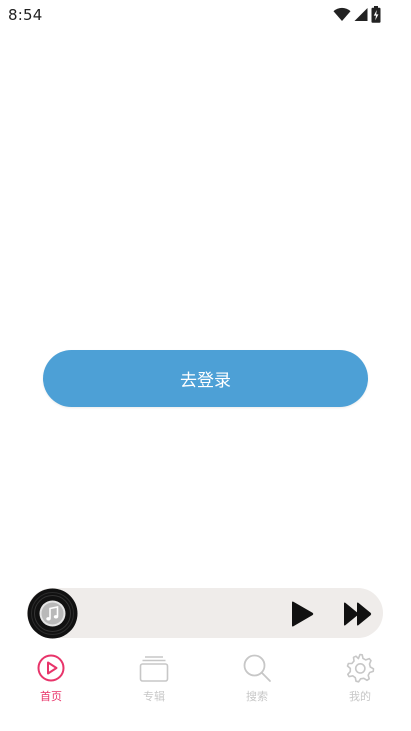  What do you see at coordinates (358, 614) in the screenshot?
I see `fast-forward-icon` at bounding box center [358, 614].